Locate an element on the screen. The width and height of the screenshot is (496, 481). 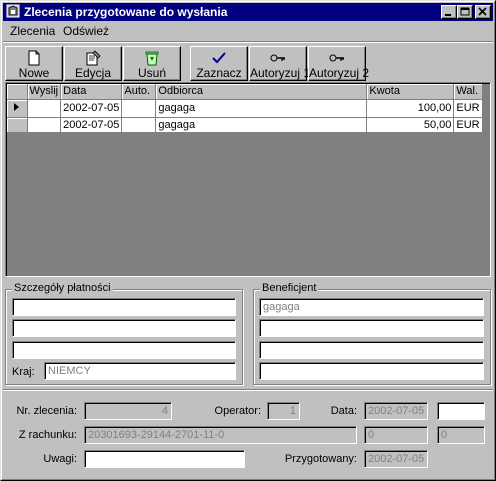
table-row: 2002-07-05 gagaga 100,00 EUR is located at coordinates (245, 108).